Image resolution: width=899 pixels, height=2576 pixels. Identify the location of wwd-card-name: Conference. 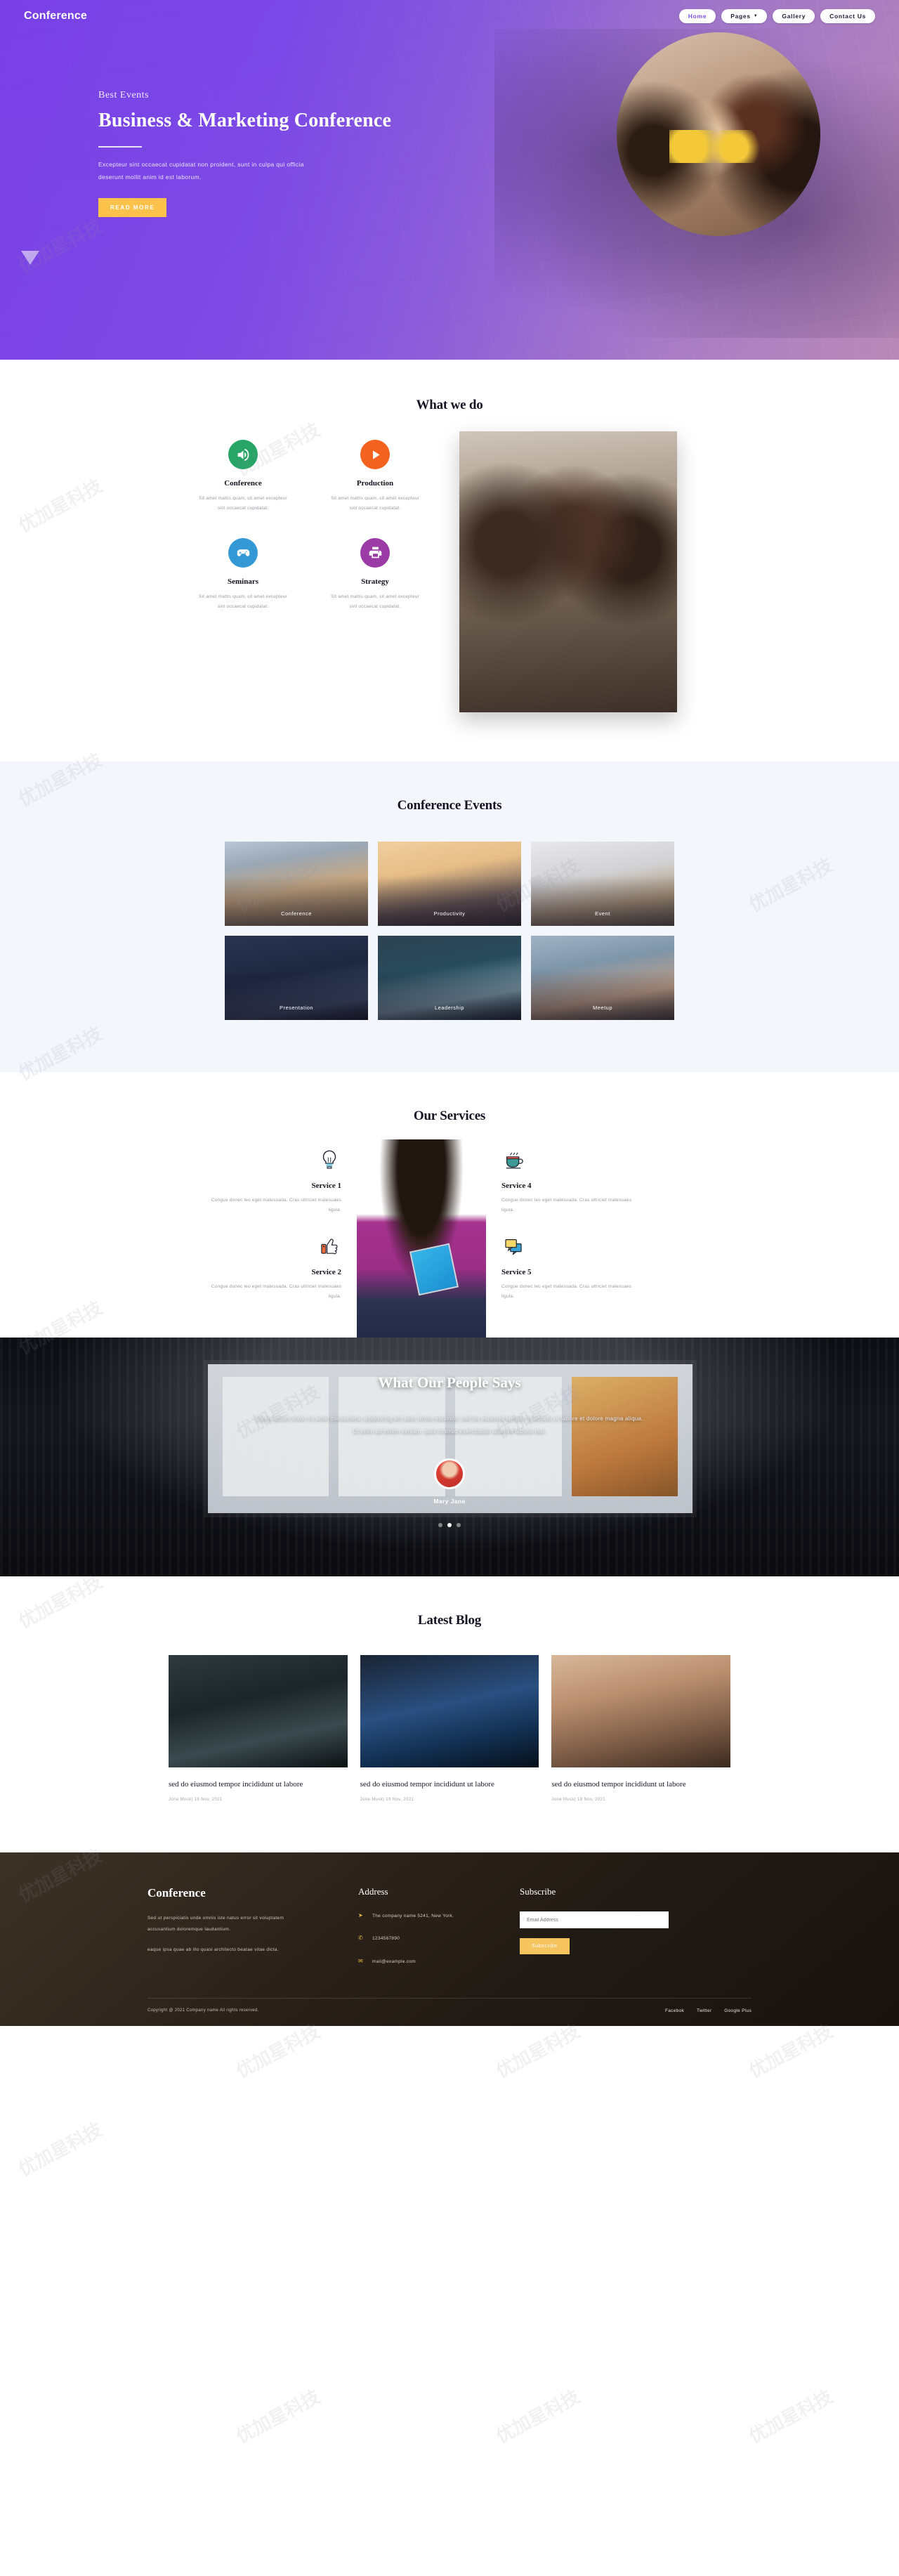
(243, 484).